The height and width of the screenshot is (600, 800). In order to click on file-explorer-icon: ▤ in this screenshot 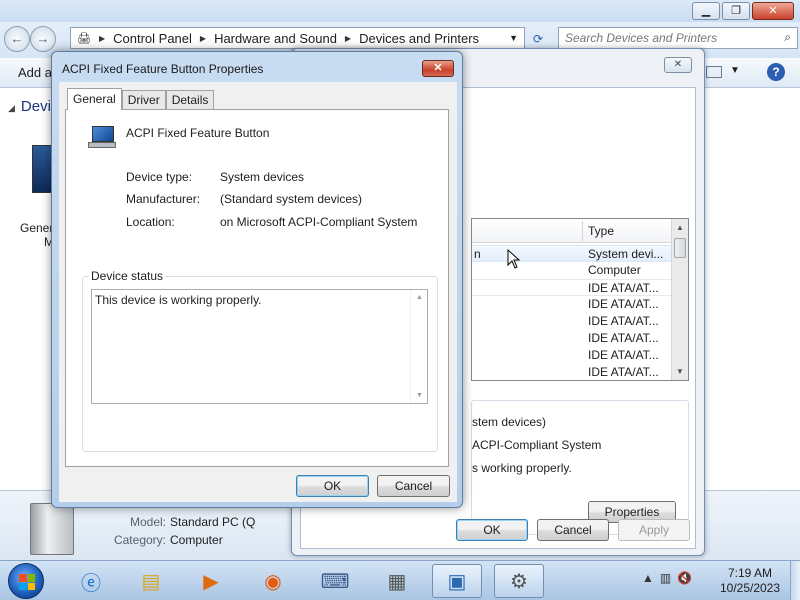, I will do `click(151, 581)`.